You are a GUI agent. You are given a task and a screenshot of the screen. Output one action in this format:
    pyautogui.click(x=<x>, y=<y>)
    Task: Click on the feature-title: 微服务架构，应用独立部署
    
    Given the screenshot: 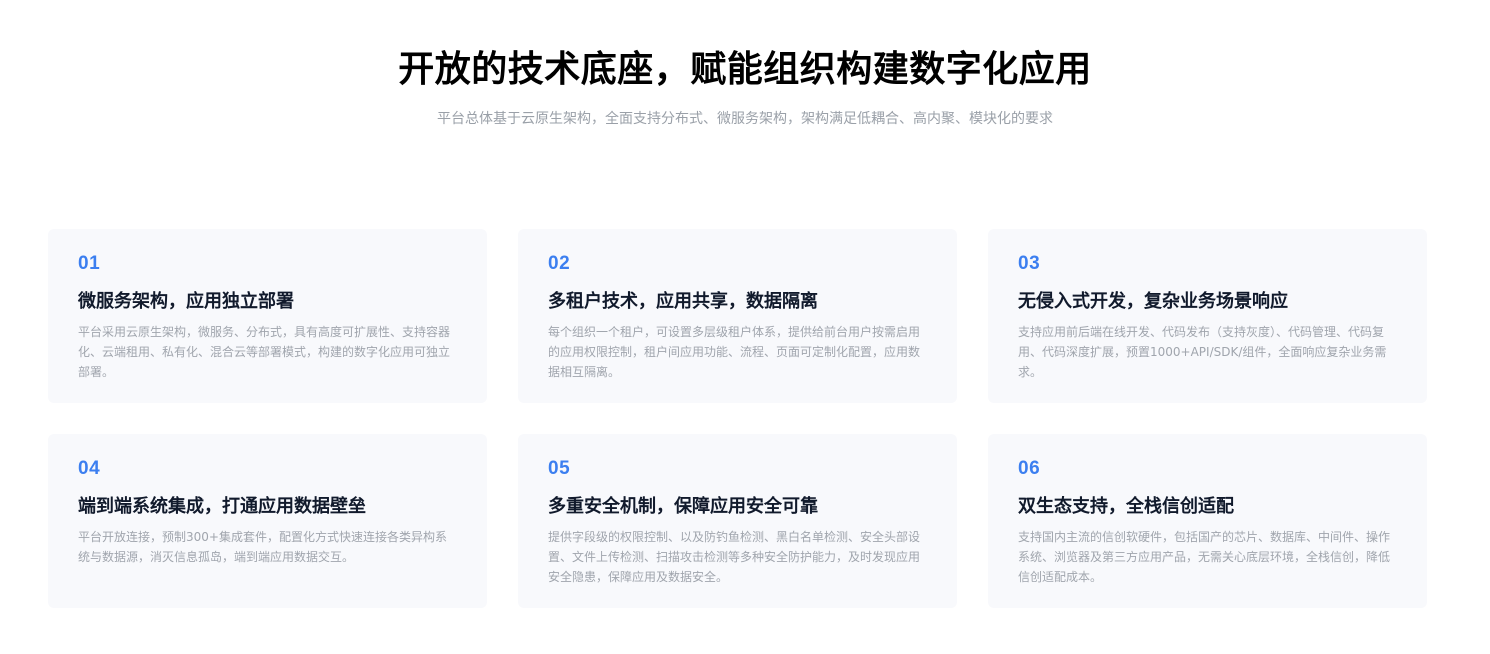 What is the action you would take?
    pyautogui.click(x=186, y=301)
    